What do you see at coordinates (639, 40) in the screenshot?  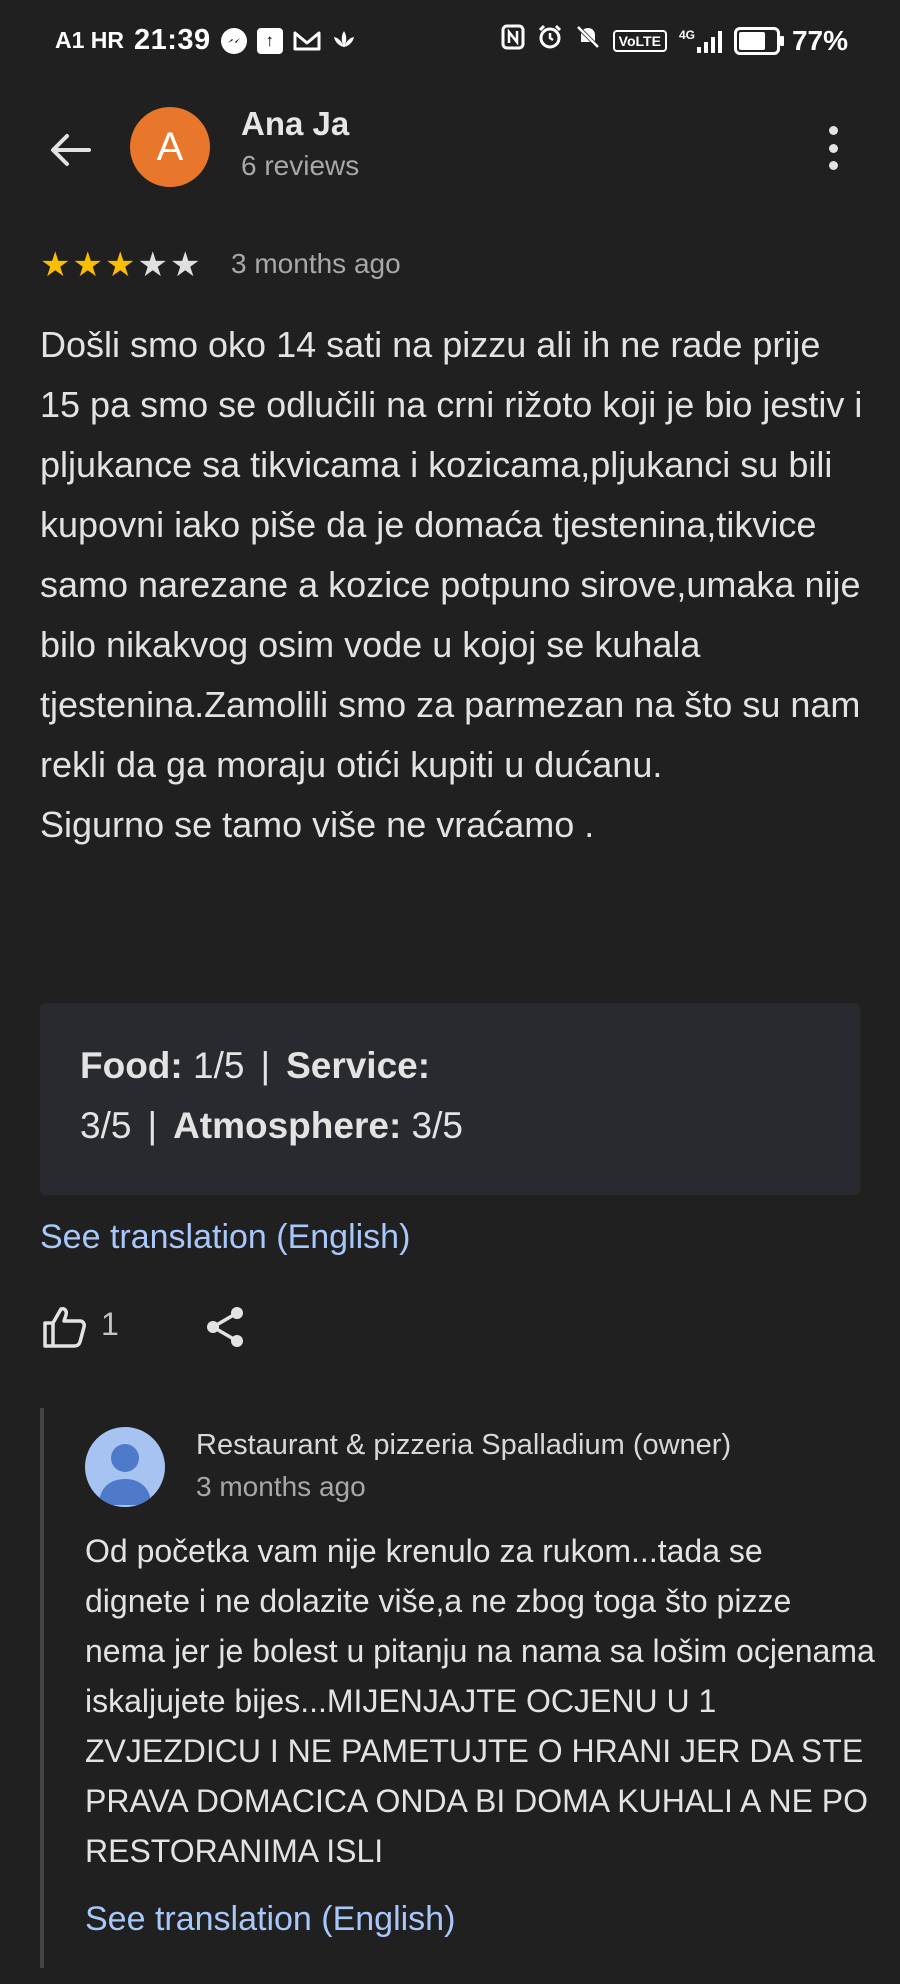 I see `volte-icon: VoLTE` at bounding box center [639, 40].